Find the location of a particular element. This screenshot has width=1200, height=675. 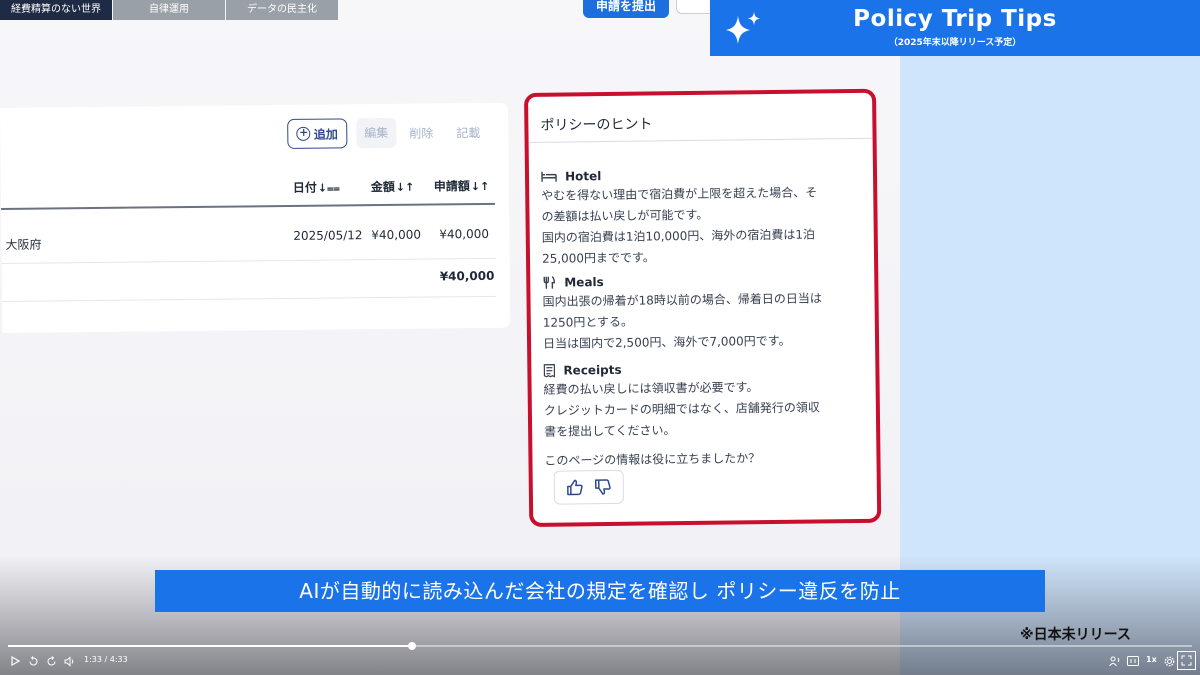

hint-line: 書を提出してください。 is located at coordinates (610, 431).